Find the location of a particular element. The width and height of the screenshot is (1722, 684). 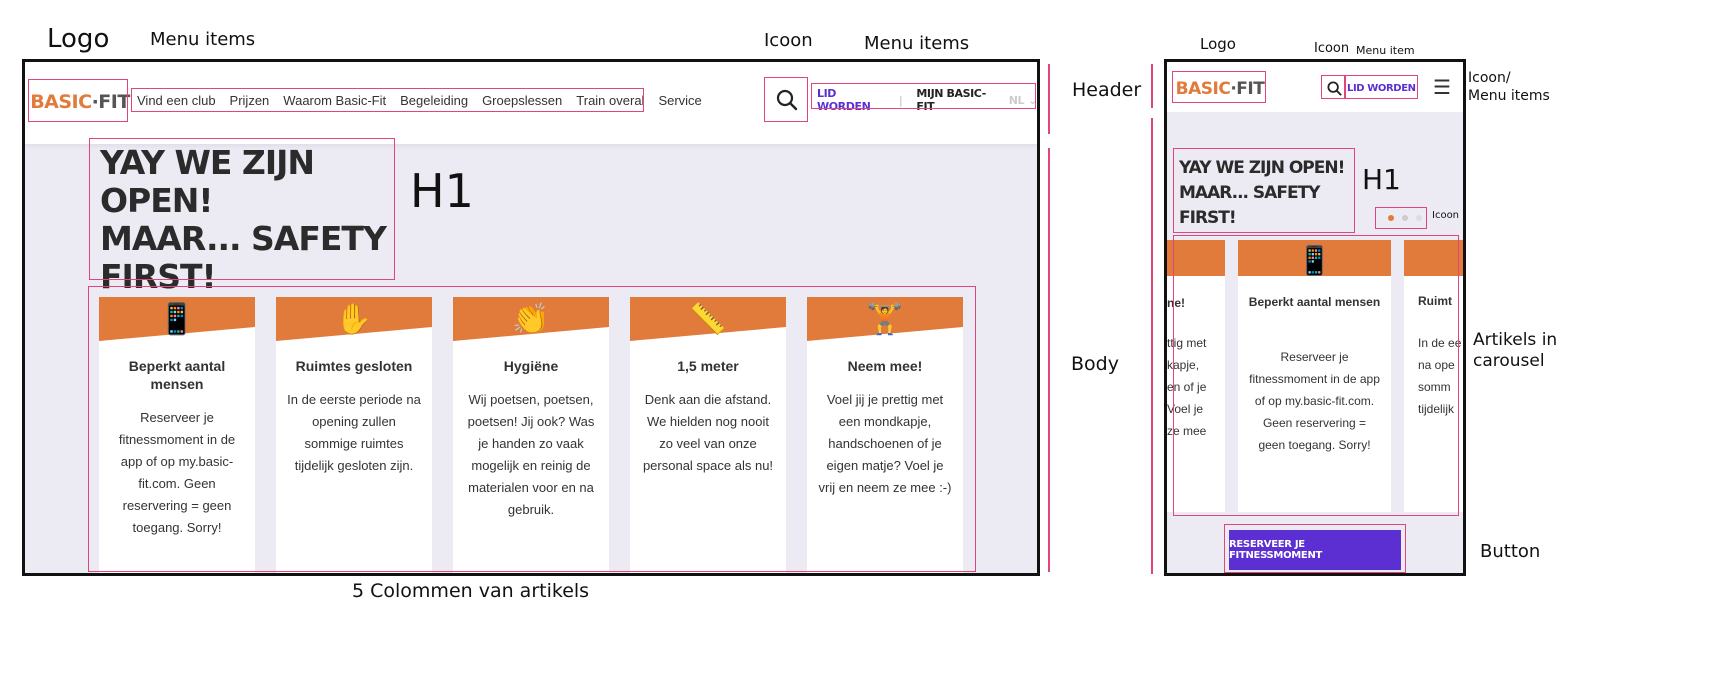

annotation-icon: Icoon is located at coordinates (788, 40).